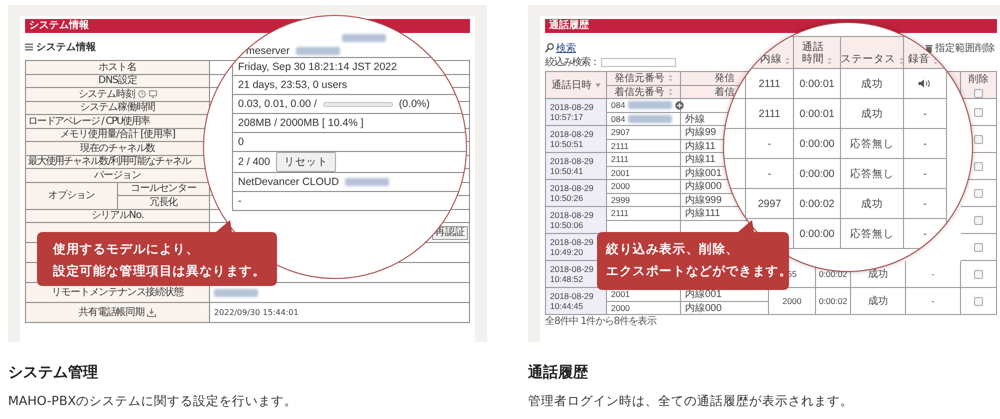 This screenshot has width=1000, height=419. Describe the element at coordinates (703, 308) in the screenshot. I see `line-type: 内線000` at that location.